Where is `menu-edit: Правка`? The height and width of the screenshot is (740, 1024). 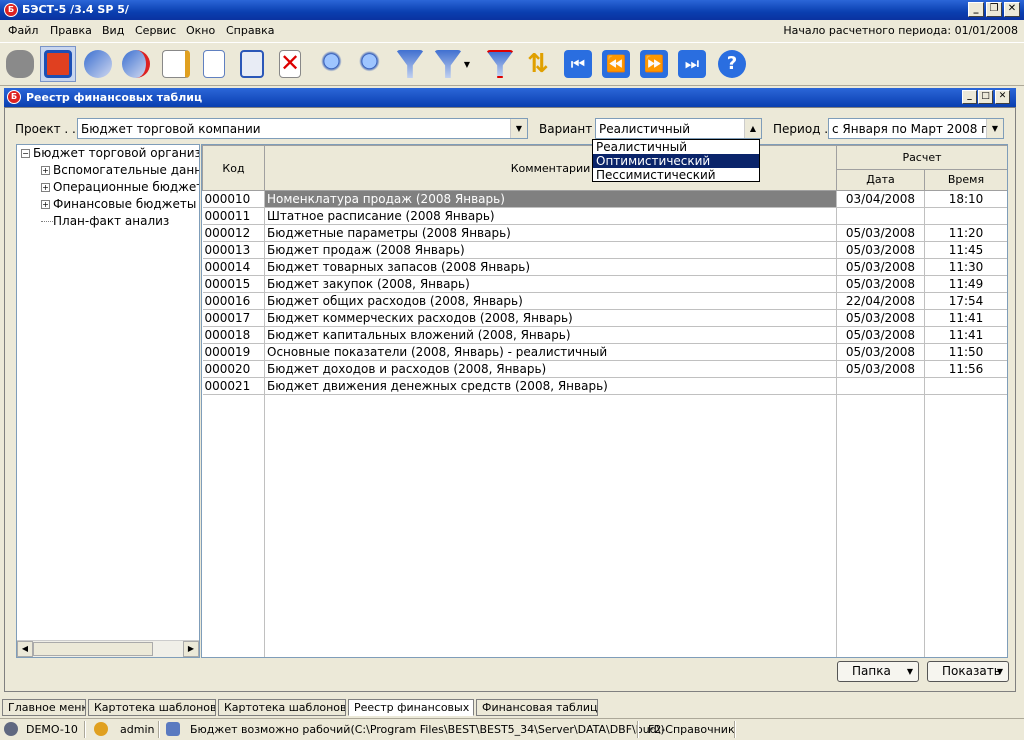 menu-edit: Правка is located at coordinates (71, 30).